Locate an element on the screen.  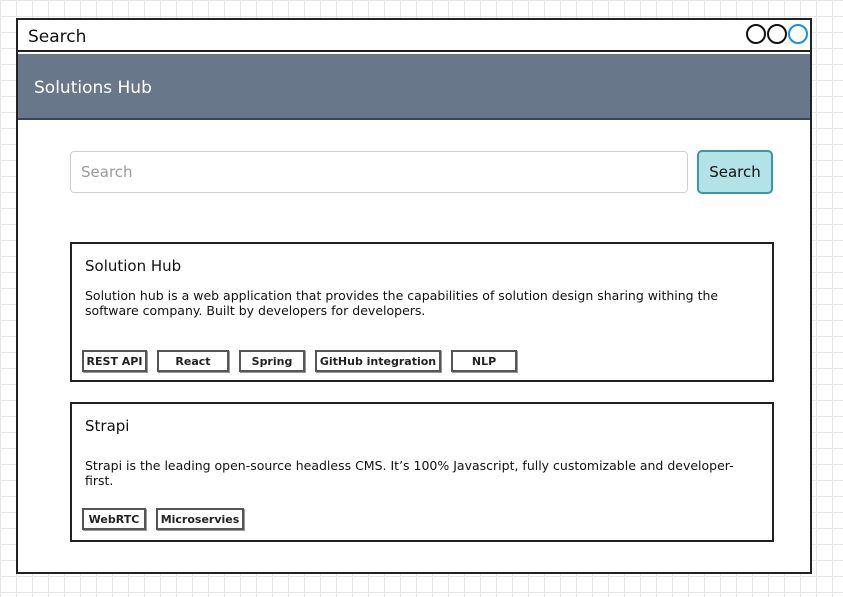
tag-spring: Spring is located at coordinates (272, 361).